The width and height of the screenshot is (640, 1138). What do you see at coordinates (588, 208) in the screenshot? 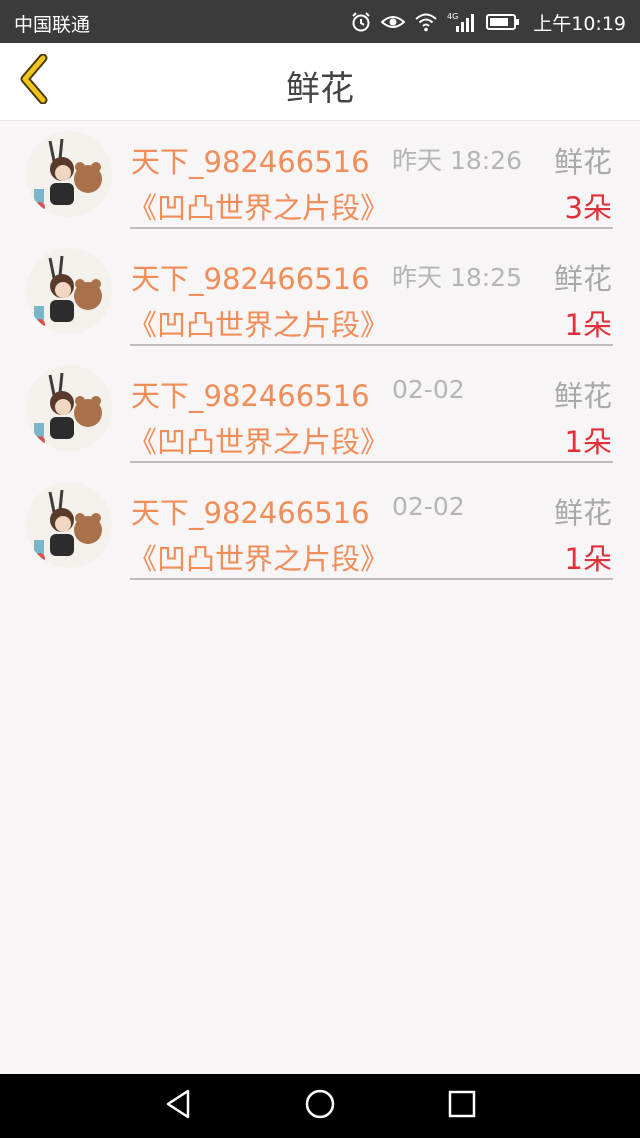
I see `flower-count: 3朵` at bounding box center [588, 208].